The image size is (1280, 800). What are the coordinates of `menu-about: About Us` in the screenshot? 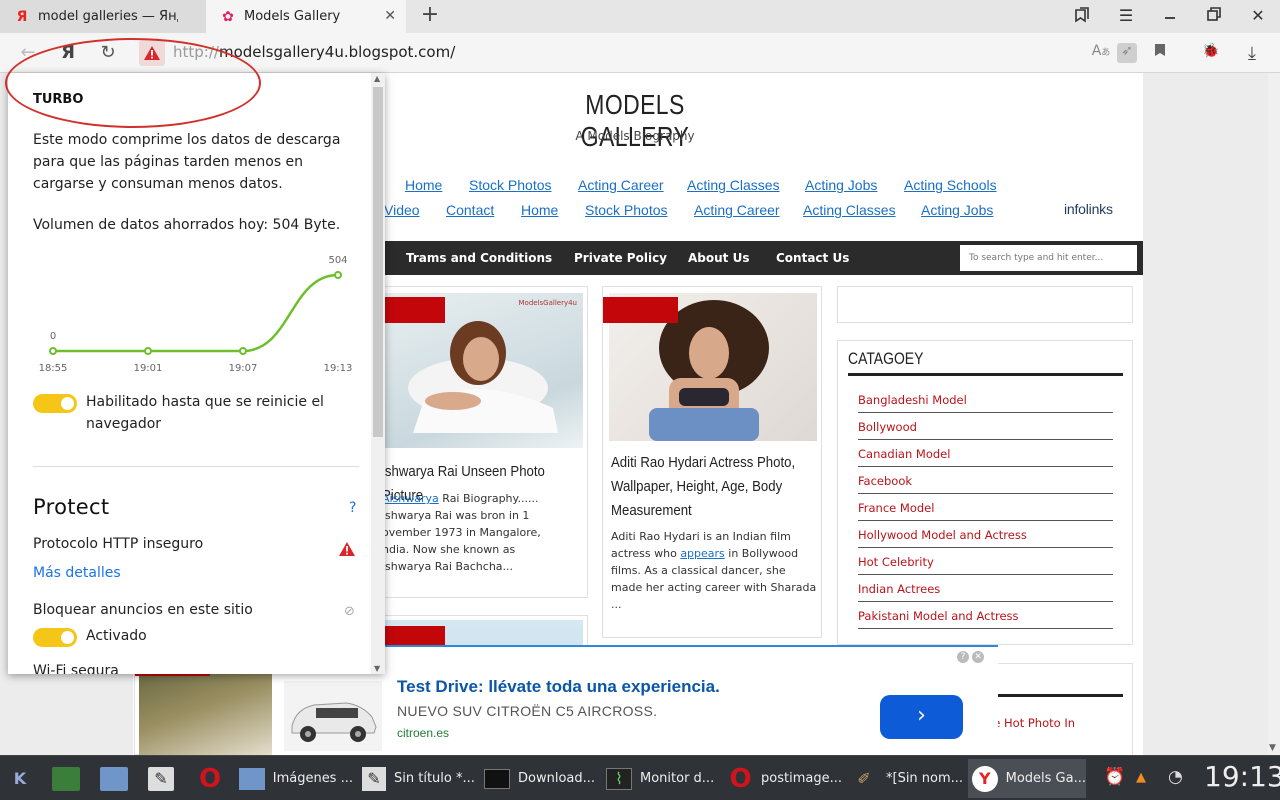 It's located at (718, 258).